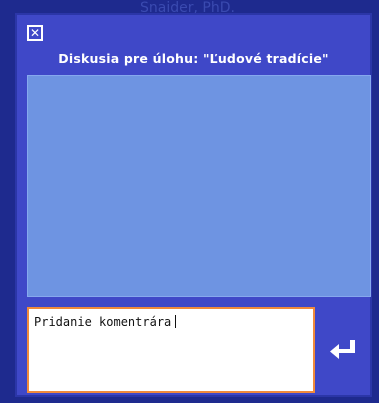  Describe the element at coordinates (176, 321) in the screenshot. I see `text-caret` at that location.